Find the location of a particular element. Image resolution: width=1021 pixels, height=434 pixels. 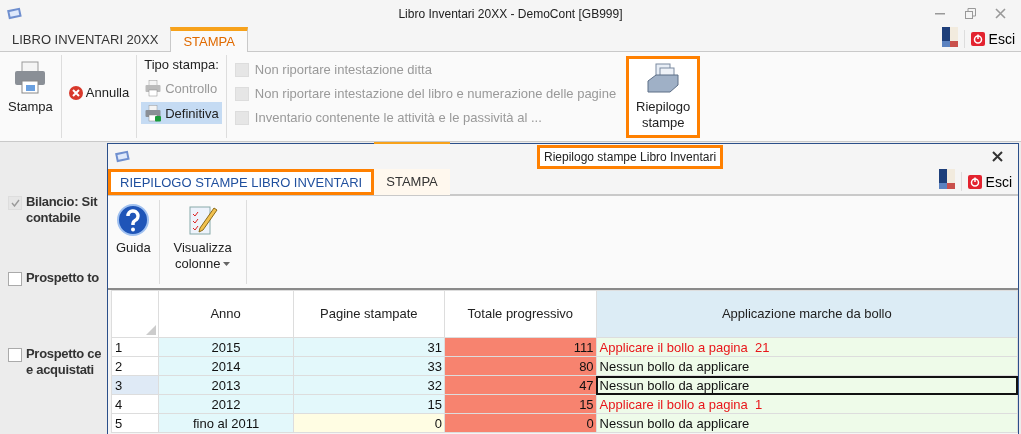

corner-cell is located at coordinates (135, 314).